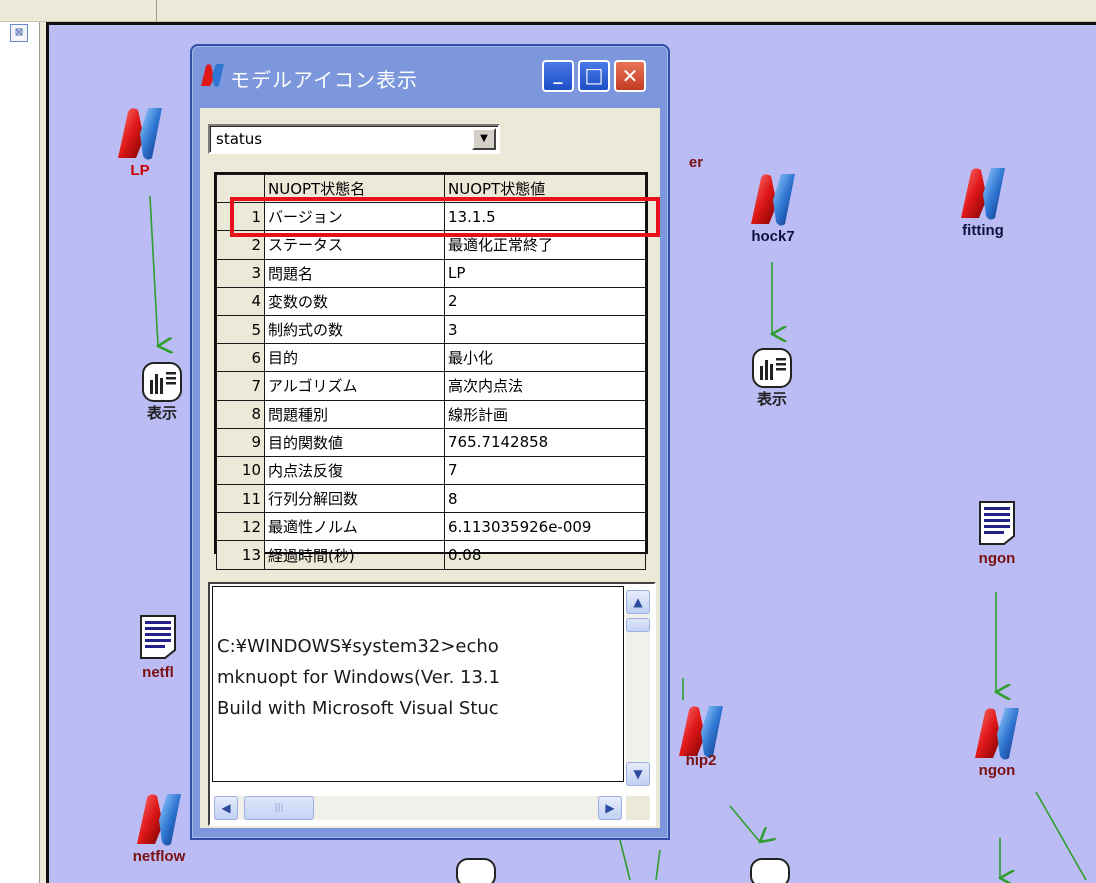 The width and height of the screenshot is (1096, 883). What do you see at coordinates (997, 741) in the screenshot?
I see `node-ngon-model: ngon` at bounding box center [997, 741].